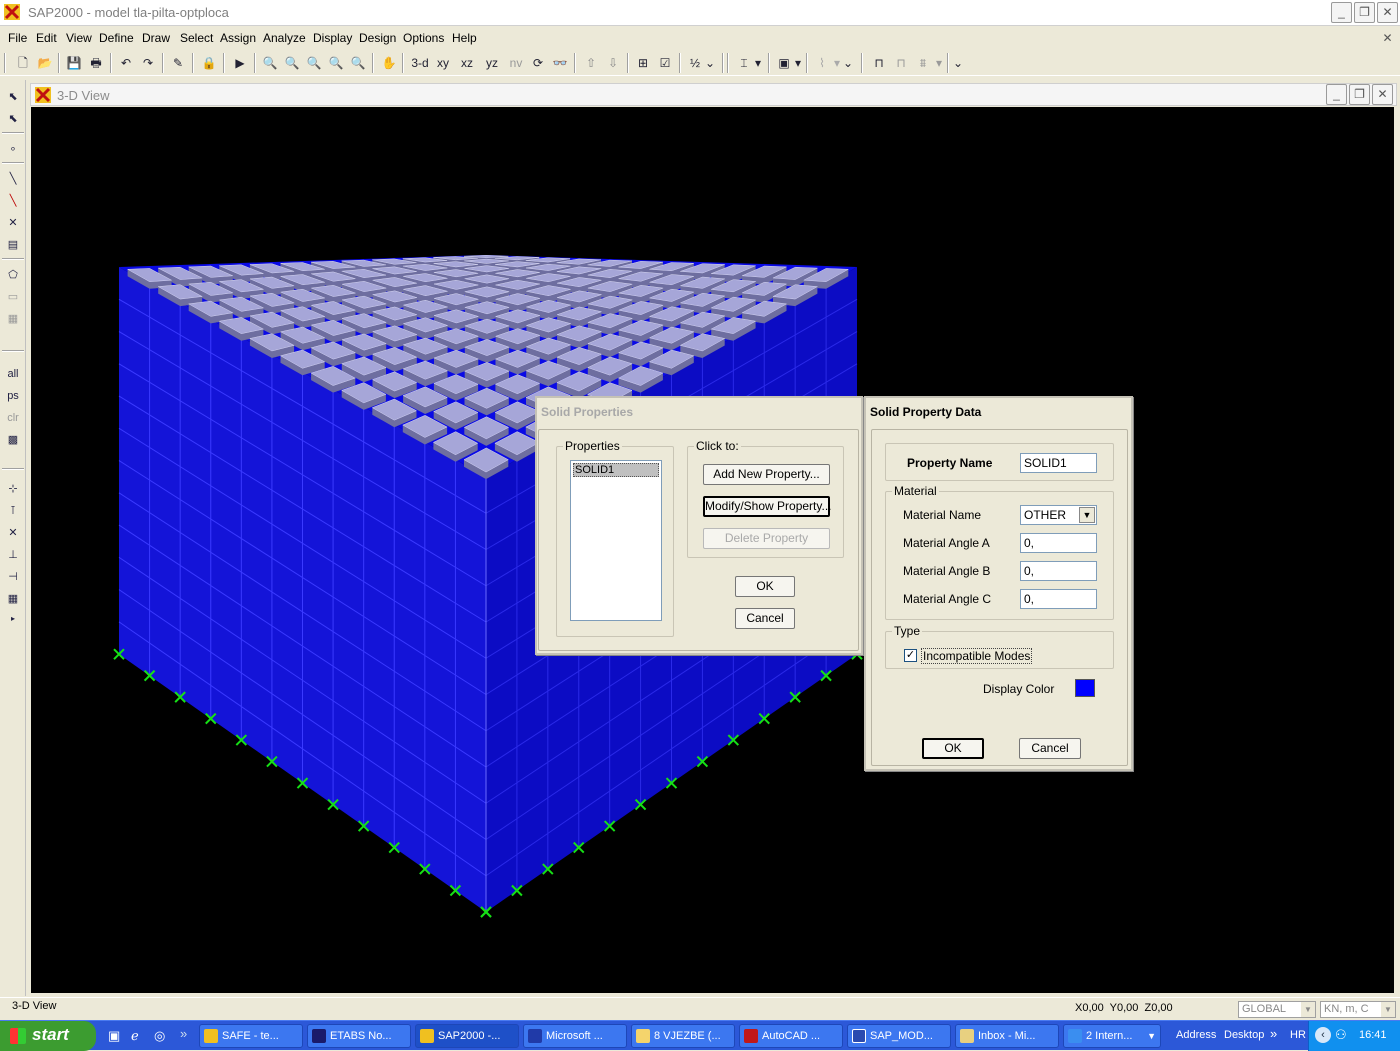 The width and height of the screenshot is (1400, 1051). I want to click on snap-to-ends-icon: ⊺, so click(13, 511).